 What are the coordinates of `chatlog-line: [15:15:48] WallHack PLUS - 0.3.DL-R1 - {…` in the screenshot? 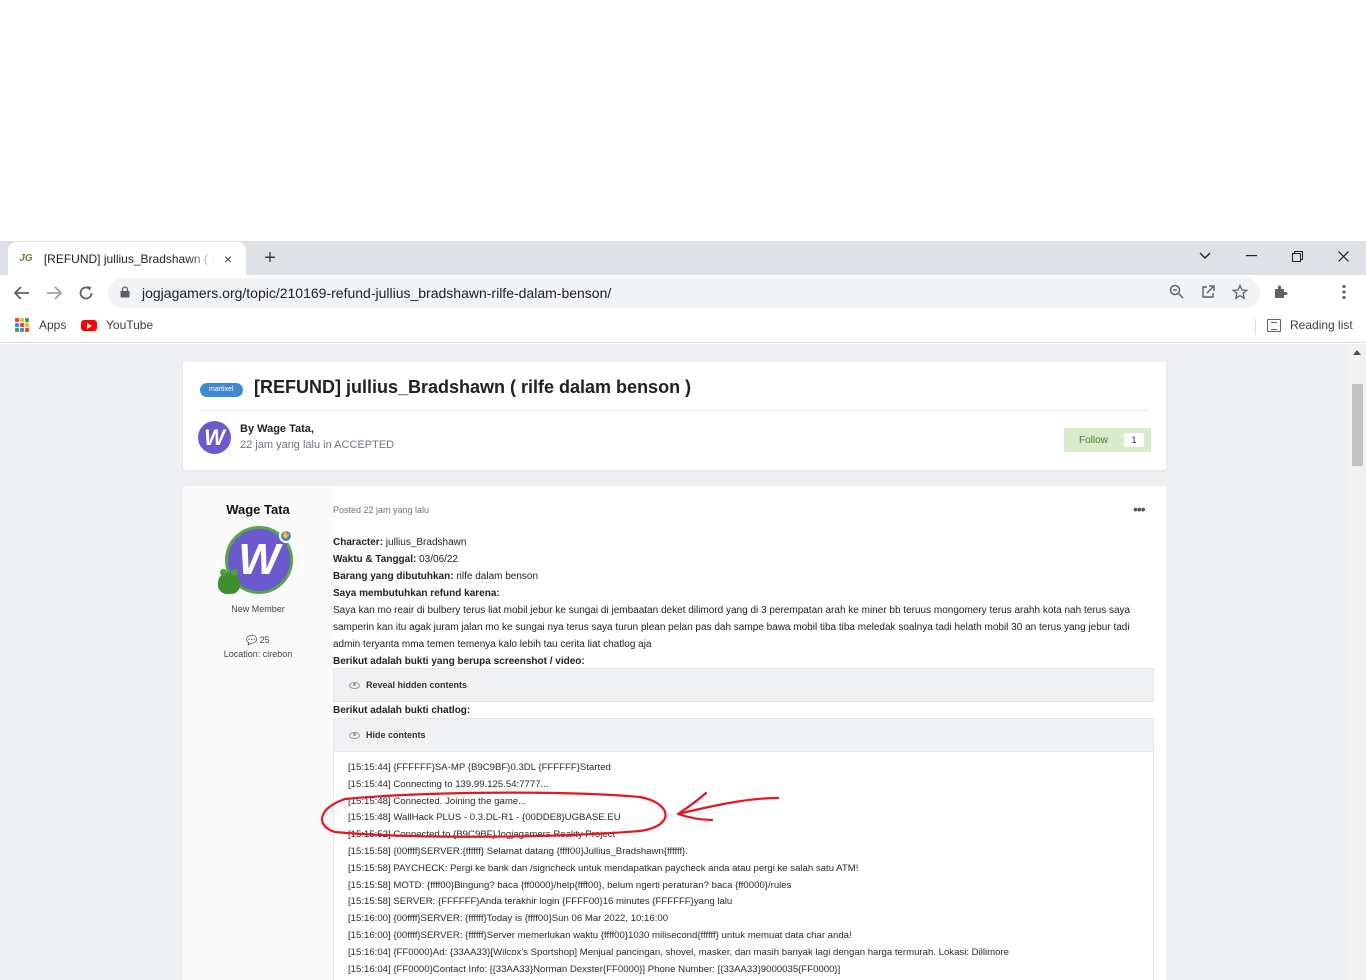 It's located at (484, 818).